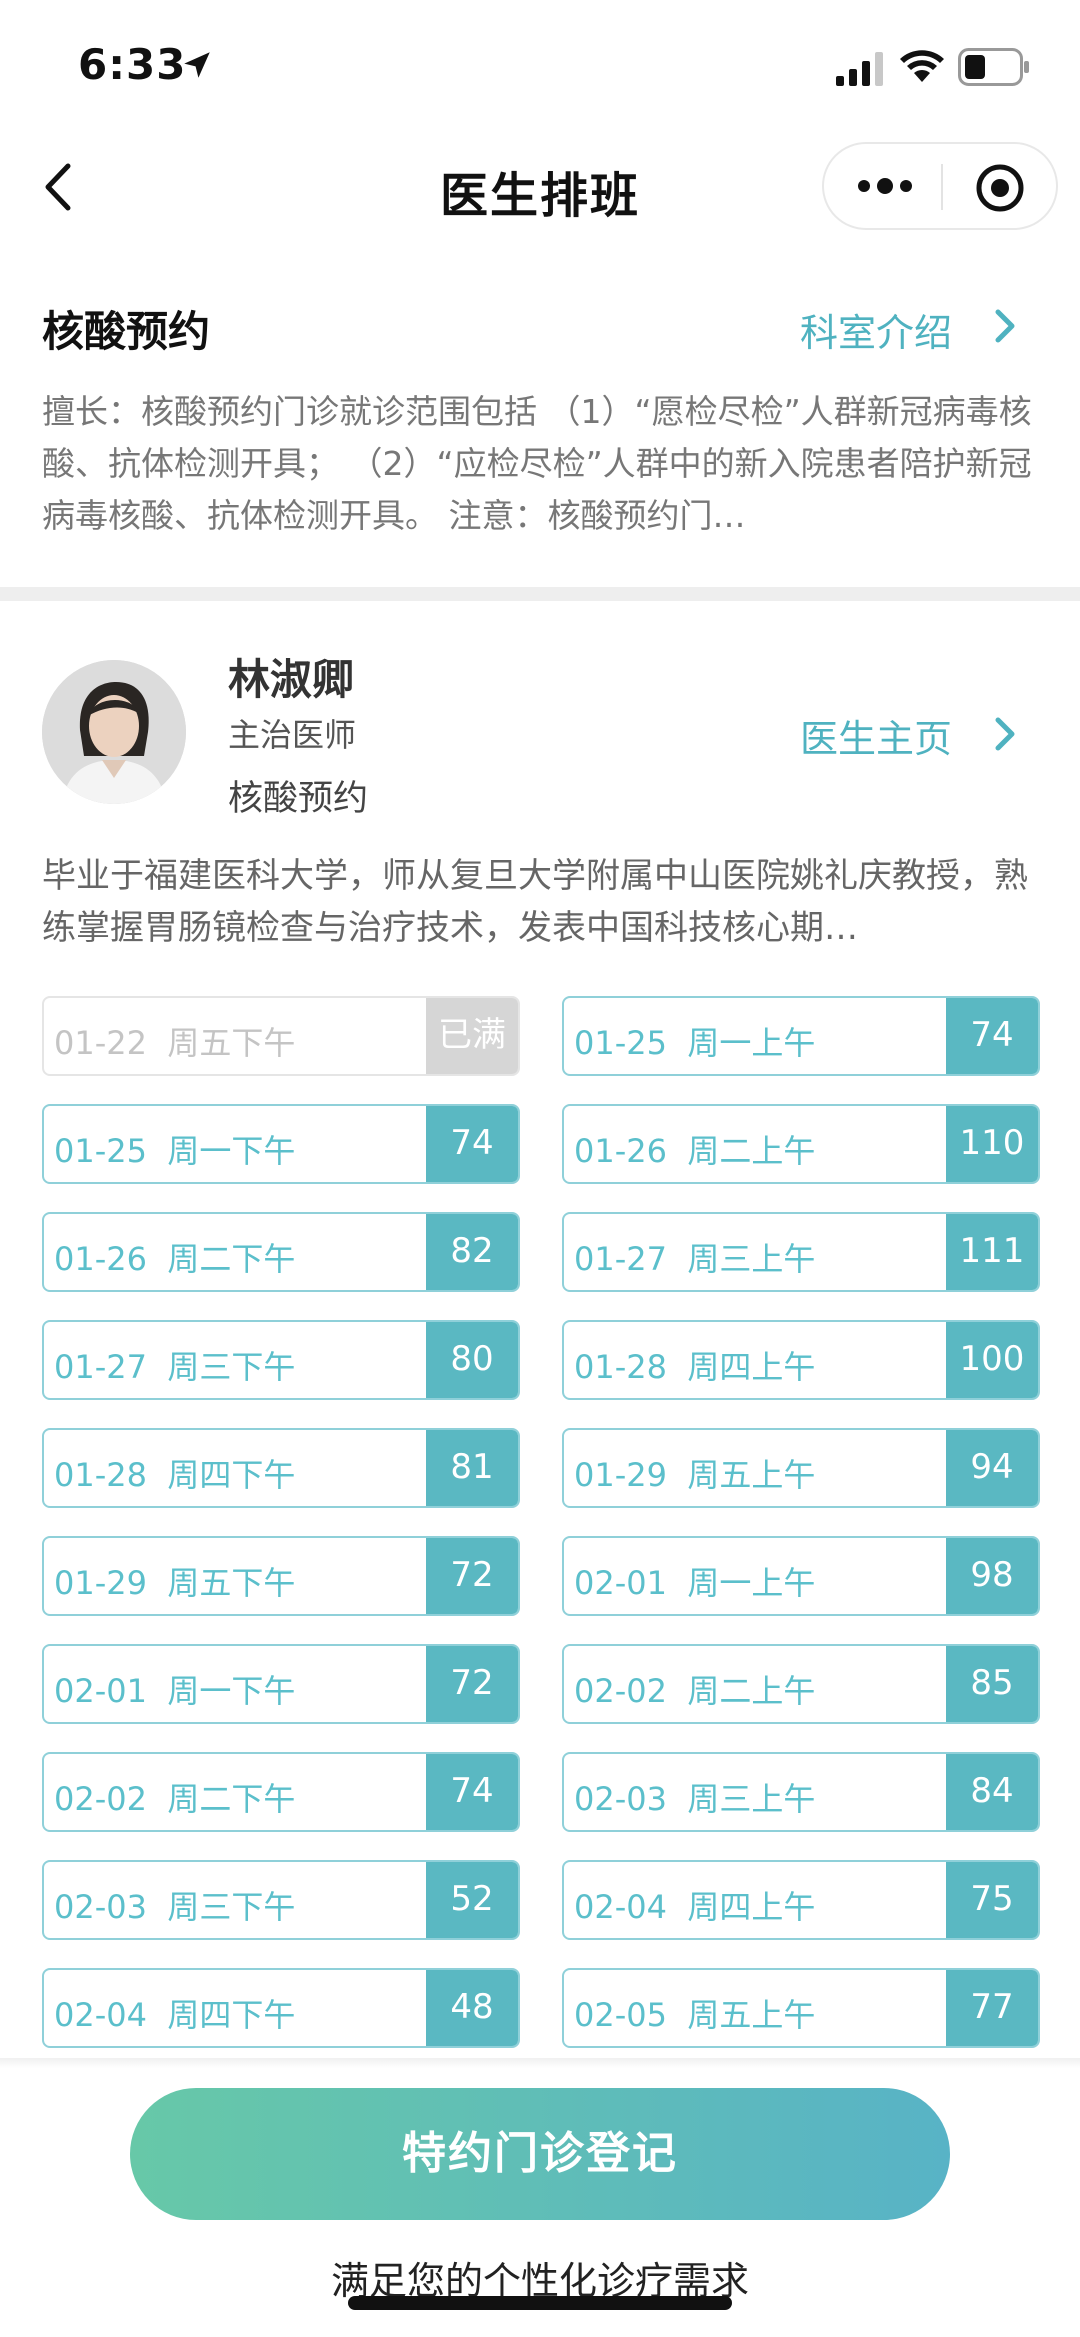 Image resolution: width=1080 pixels, height=2337 pixels. I want to click on slot-date-session: 01-28 周四上午, so click(694, 1365).